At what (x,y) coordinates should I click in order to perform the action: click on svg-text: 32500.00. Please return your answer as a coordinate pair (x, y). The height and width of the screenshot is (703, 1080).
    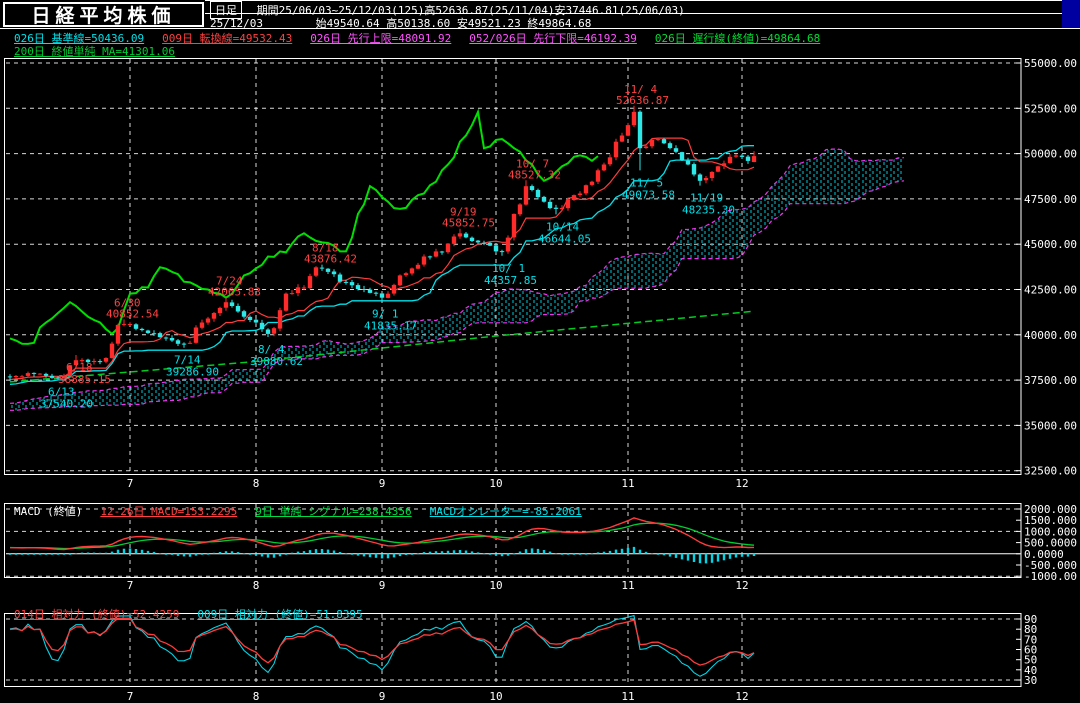
    Looking at the image, I should click on (1050, 471).